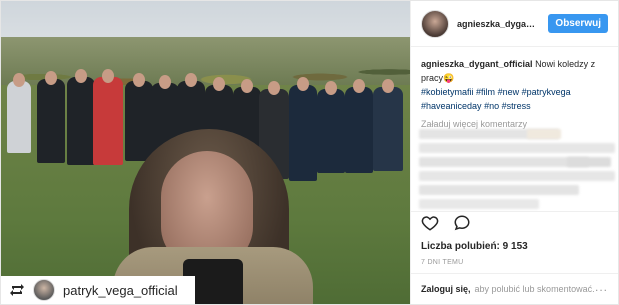  I want to click on hashtag-link: #kobietymafii, so click(447, 92).